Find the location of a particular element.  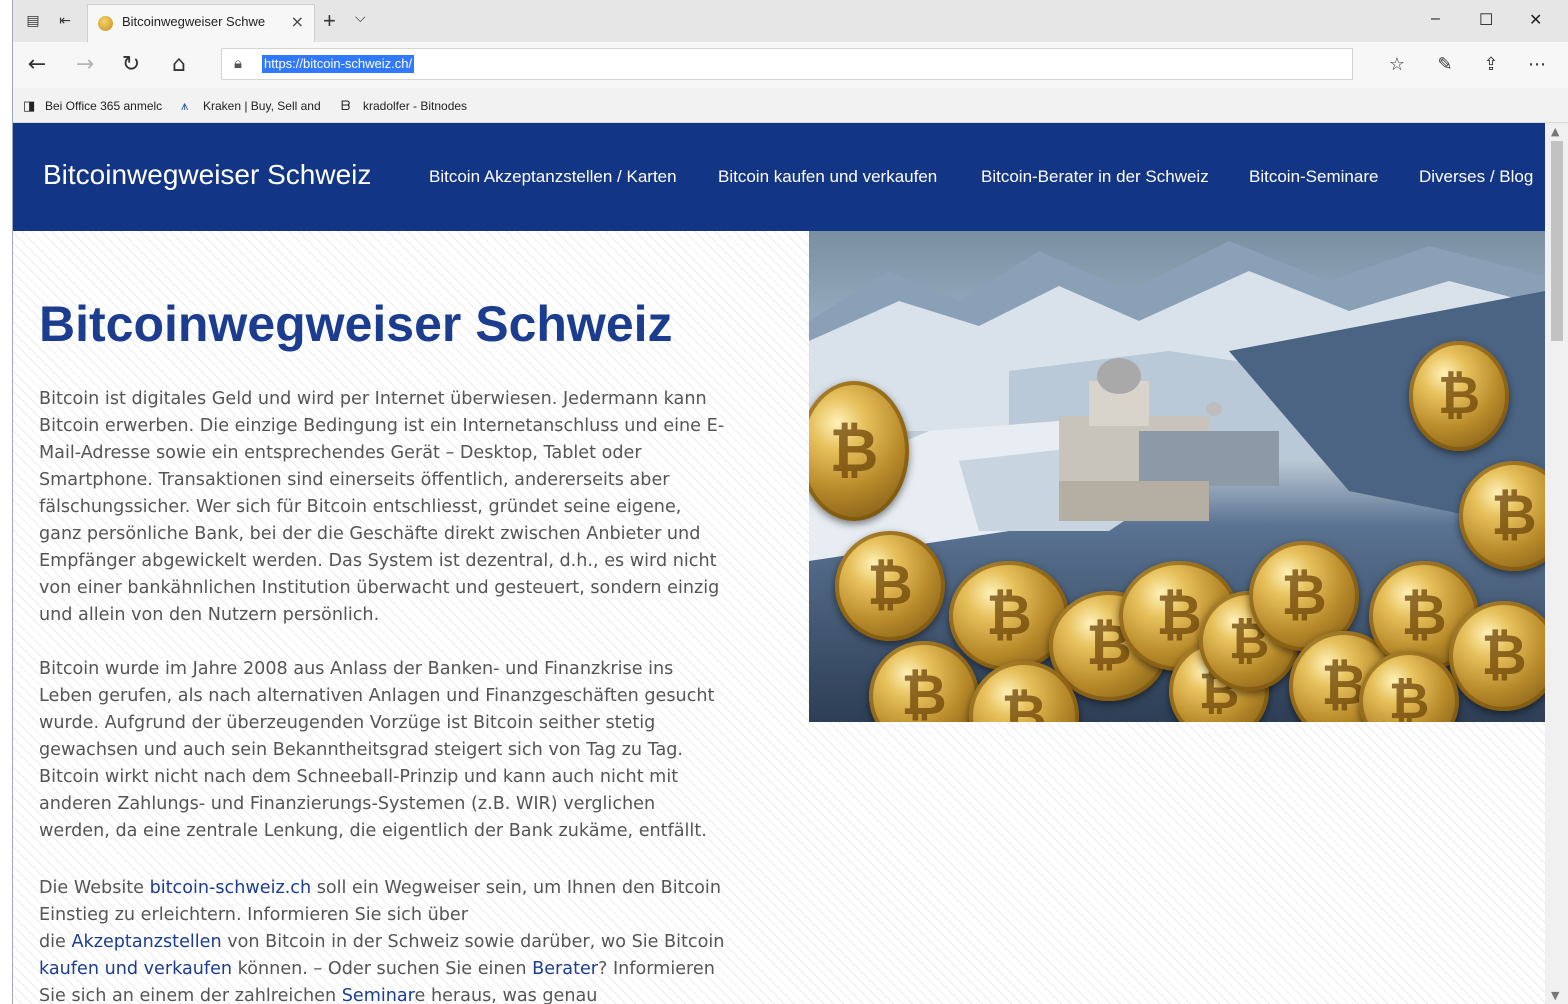

share-icon: ⇪ is located at coordinates (1491, 65).